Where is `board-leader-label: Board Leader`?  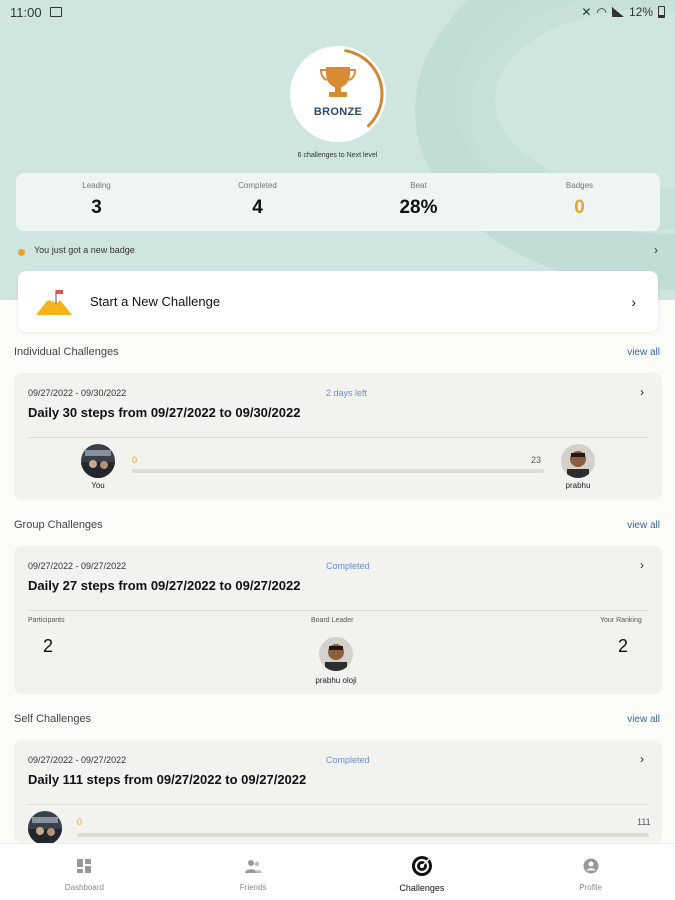 board-leader-label: Board Leader is located at coordinates (332, 620).